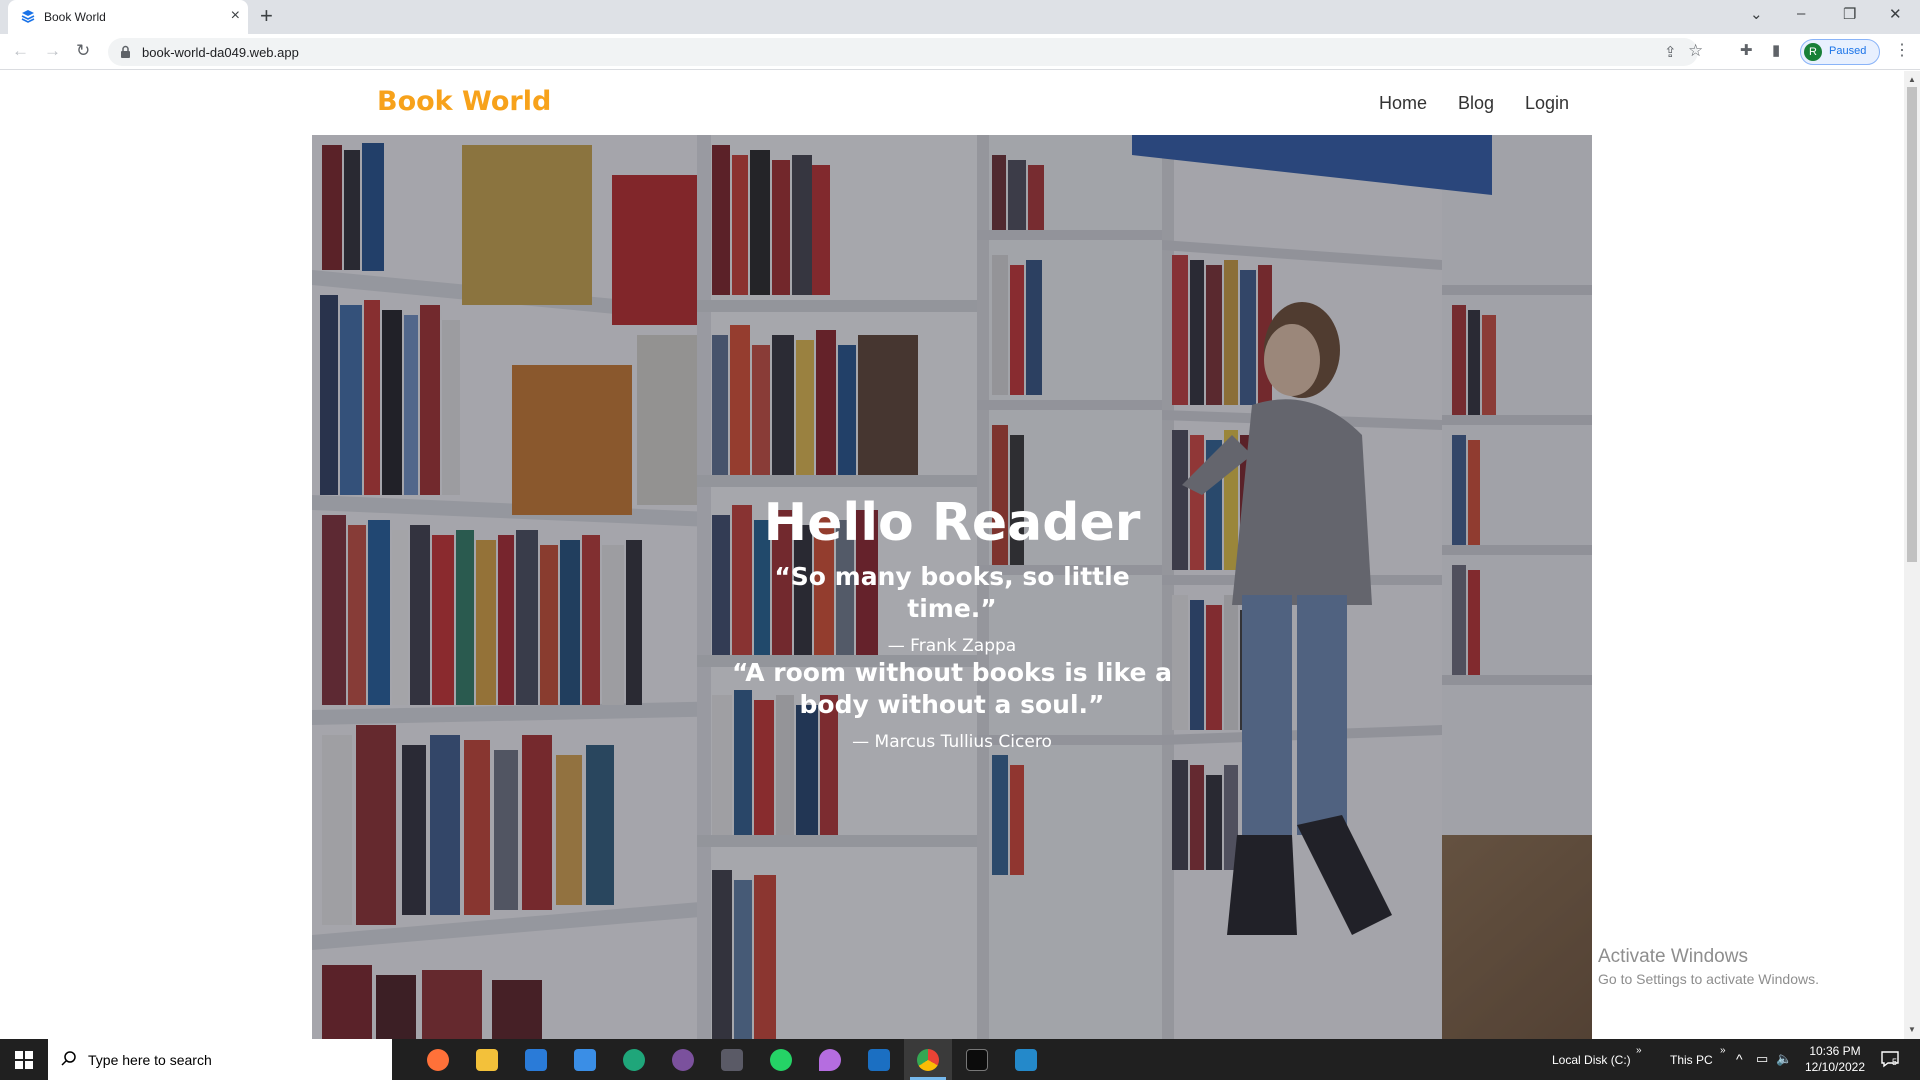 The width and height of the screenshot is (1920, 1080). What do you see at coordinates (75, 17) in the screenshot?
I see `tab-title: Book World` at bounding box center [75, 17].